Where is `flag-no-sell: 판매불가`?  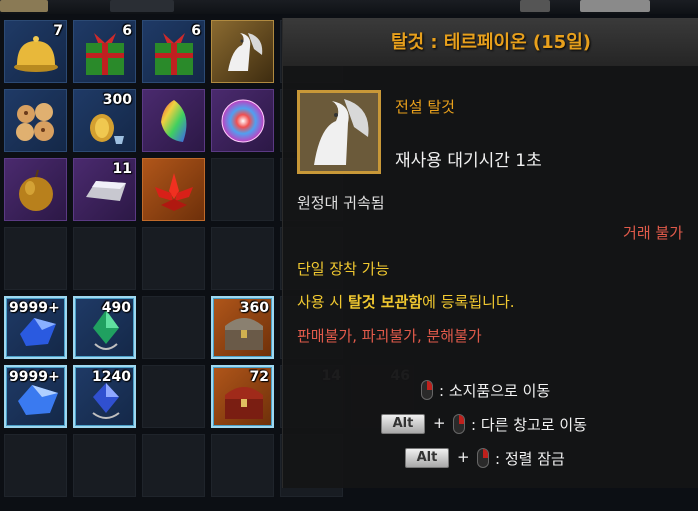
flag-no-sell: 판매불가 is located at coordinates (325, 336).